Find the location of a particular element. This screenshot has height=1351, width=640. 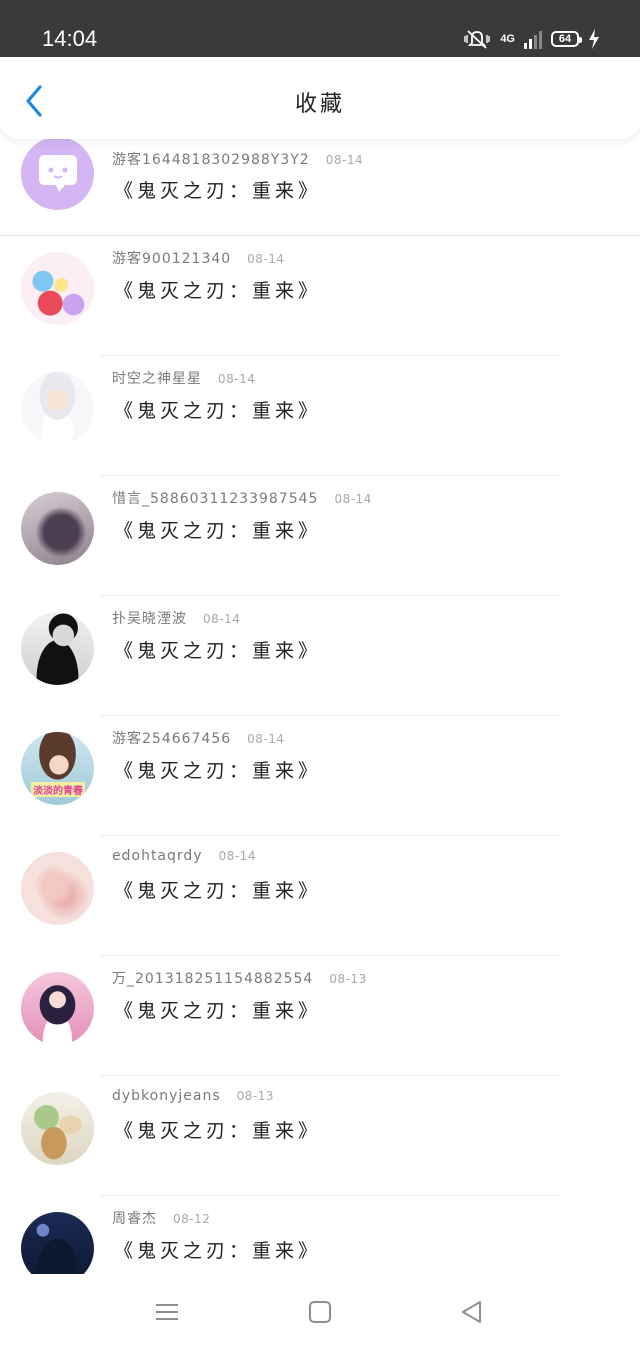

list-item: 游客900121340 08-14 《鬼灭之刃：重来》 is located at coordinates (320, 296).